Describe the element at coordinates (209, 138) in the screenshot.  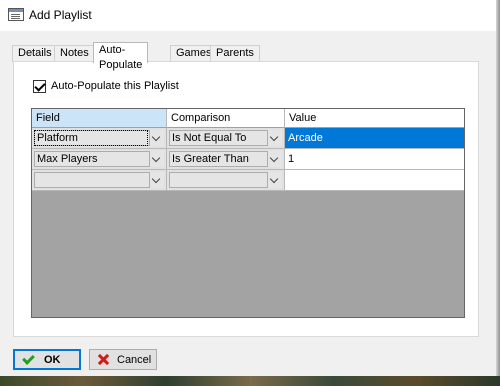
I see `comparison-value: Is Not Equal To` at that location.